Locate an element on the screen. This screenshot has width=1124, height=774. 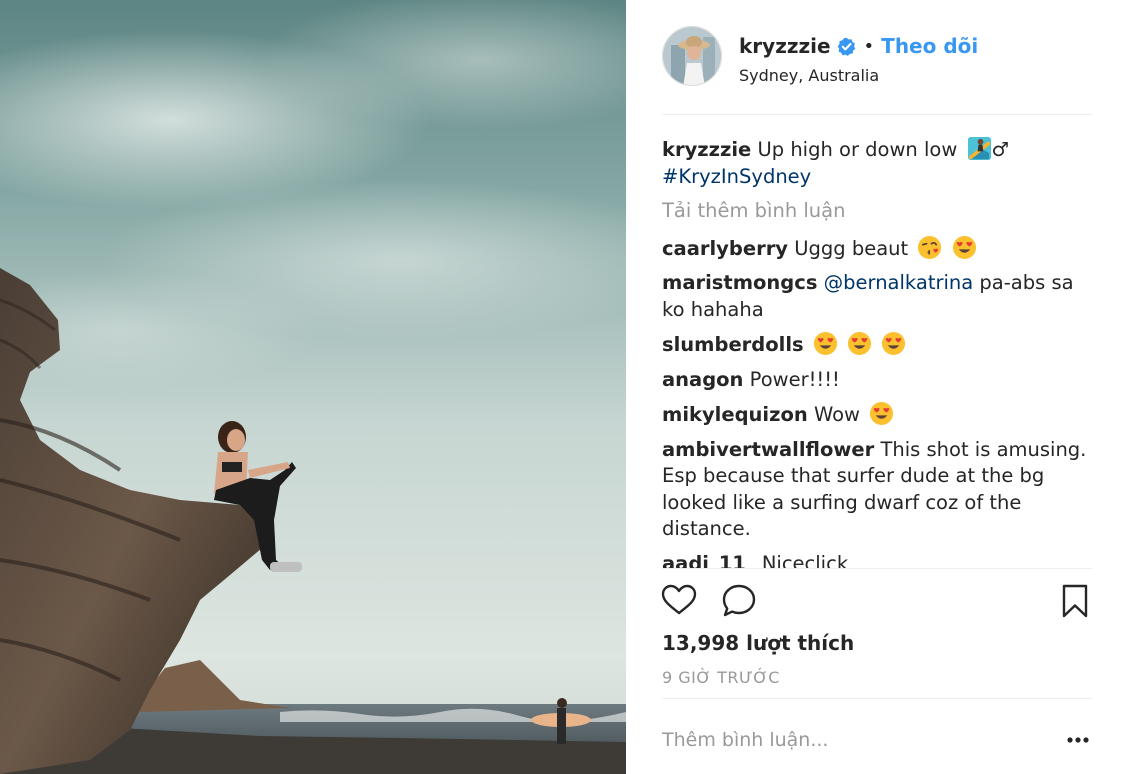
comment-item: anagon Power!!!! is located at coordinates (878, 380).